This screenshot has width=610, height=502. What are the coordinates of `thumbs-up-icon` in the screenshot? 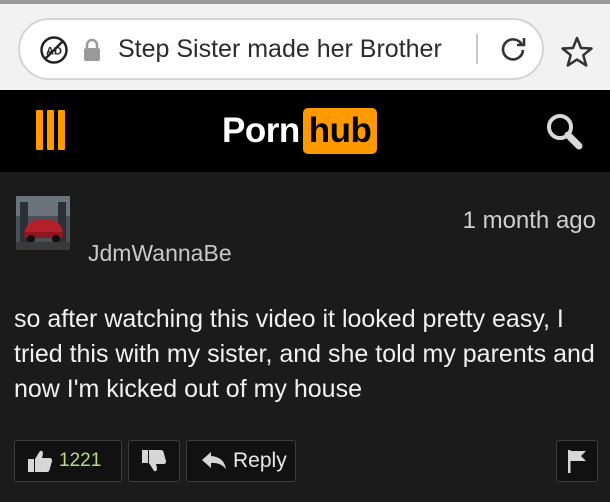 It's located at (40, 461).